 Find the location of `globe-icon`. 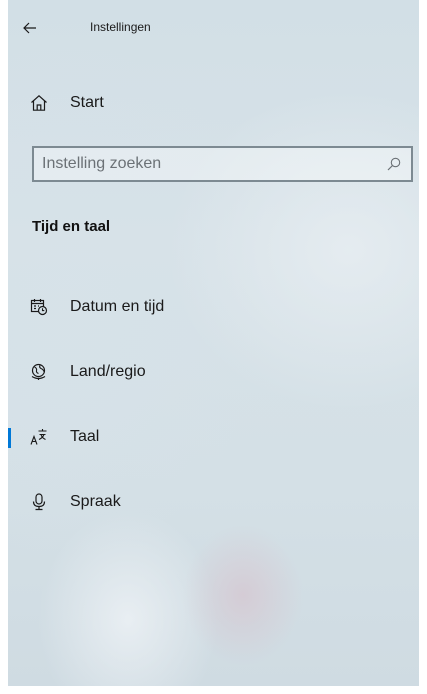

globe-icon is located at coordinates (39, 372).